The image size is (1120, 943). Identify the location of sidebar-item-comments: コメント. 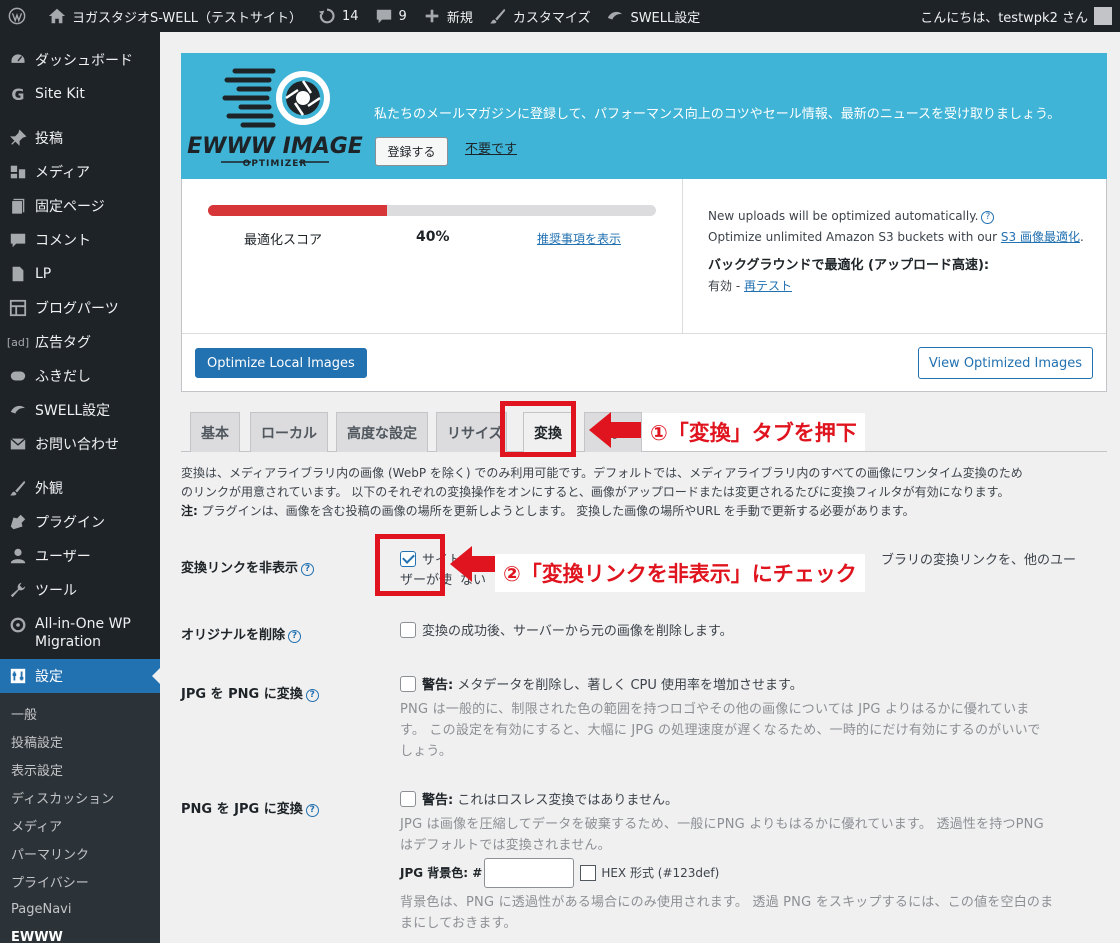
(80, 240).